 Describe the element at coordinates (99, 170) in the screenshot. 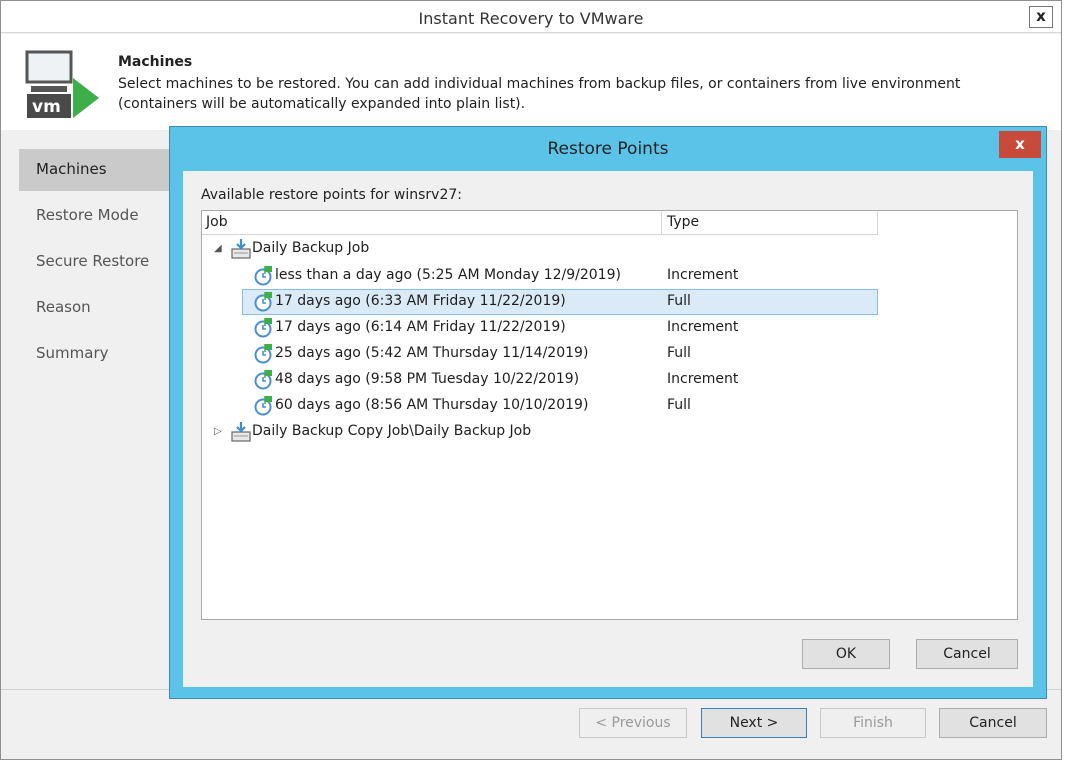

I see `step-machines: Machines` at that location.